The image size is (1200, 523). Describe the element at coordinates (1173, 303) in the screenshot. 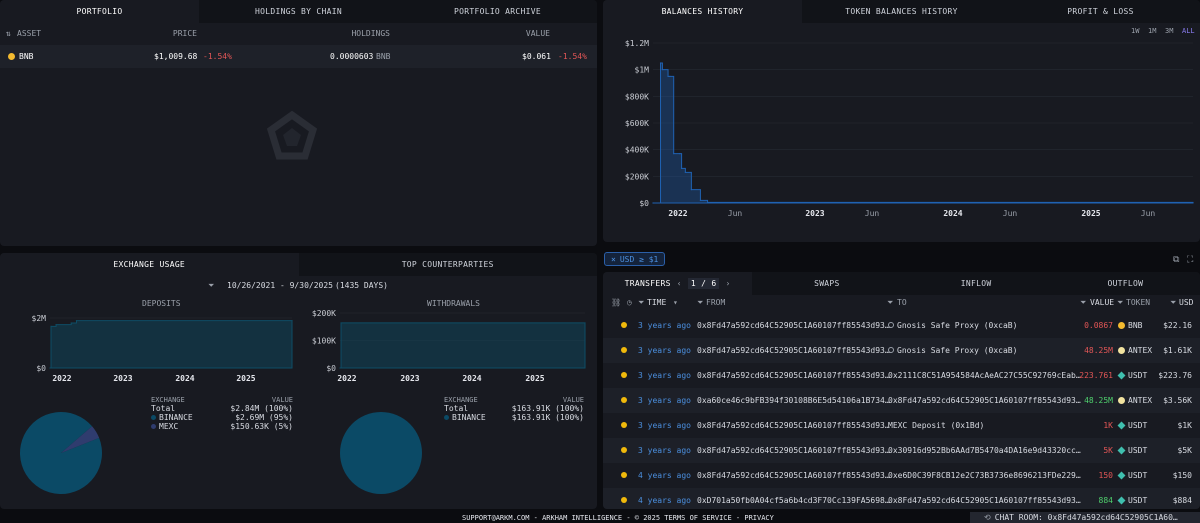

I see `filter-usd-icon: ⏷` at that location.